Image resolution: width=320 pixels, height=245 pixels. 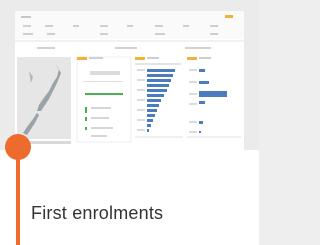 What do you see at coordinates (97, 213) in the screenshot?
I see `card-title: First enrolments` at bounding box center [97, 213].